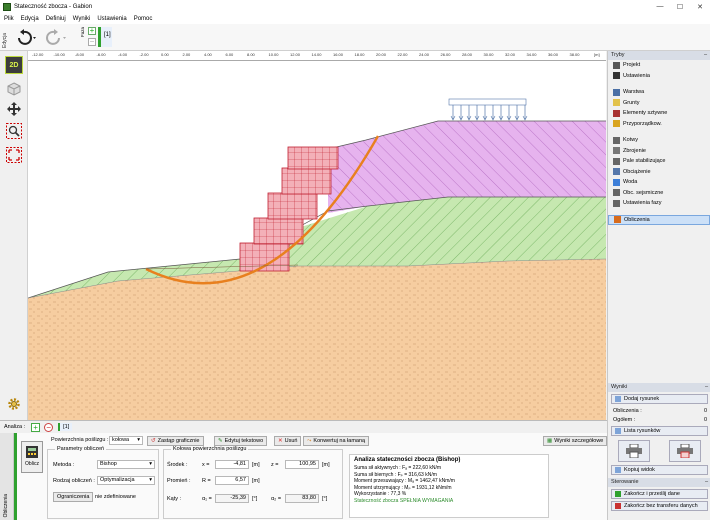  I want to click on mode-item-label: Obliczenia, so click(637, 219).